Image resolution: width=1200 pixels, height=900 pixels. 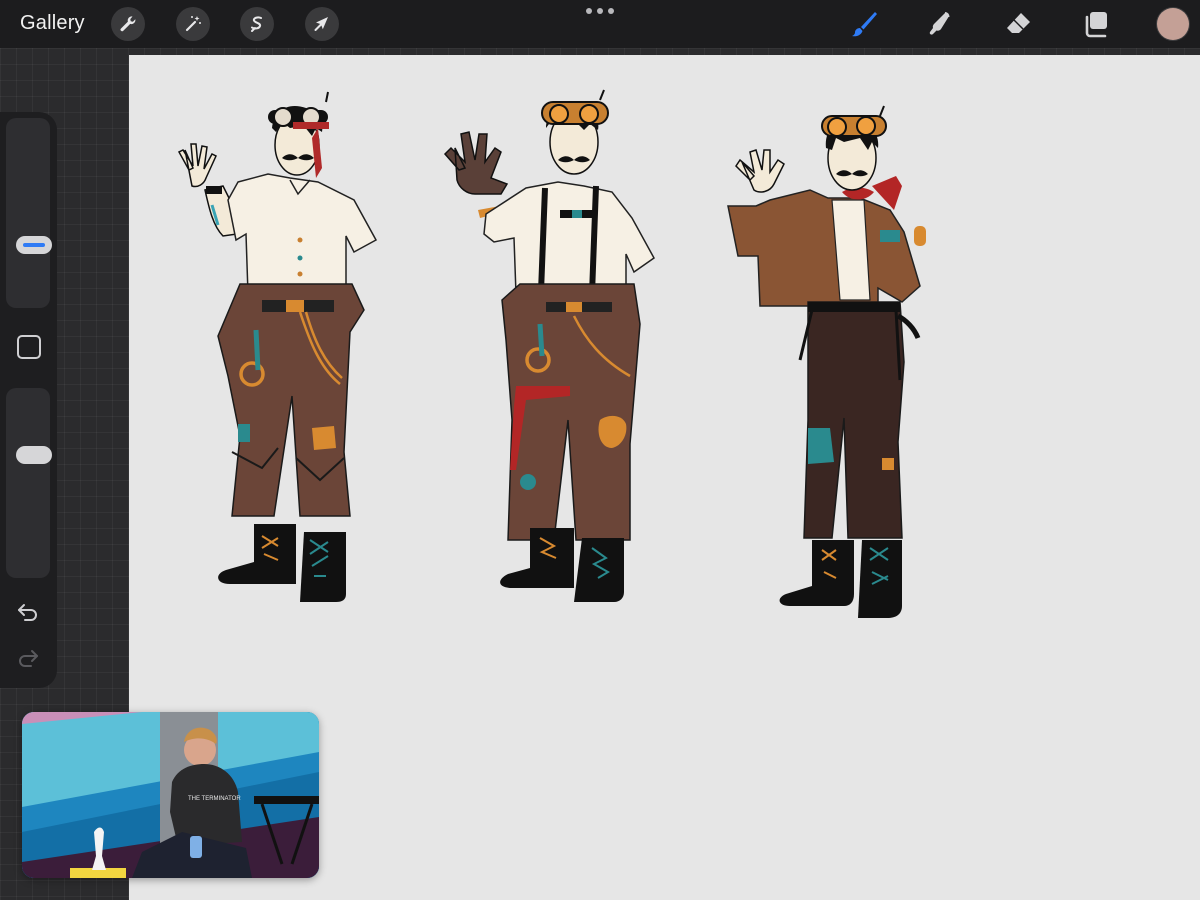 I want to click on selection-button, so click(x=257, y=24).